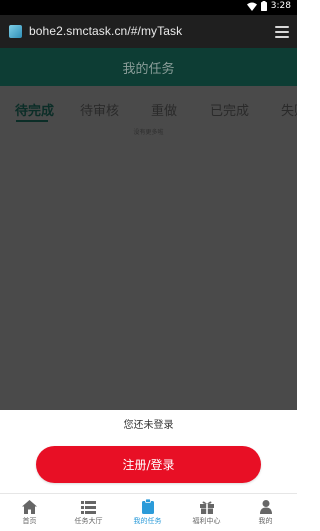  Describe the element at coordinates (206, 521) in the screenshot. I see `nav-label-welfare: 福利中心` at that location.